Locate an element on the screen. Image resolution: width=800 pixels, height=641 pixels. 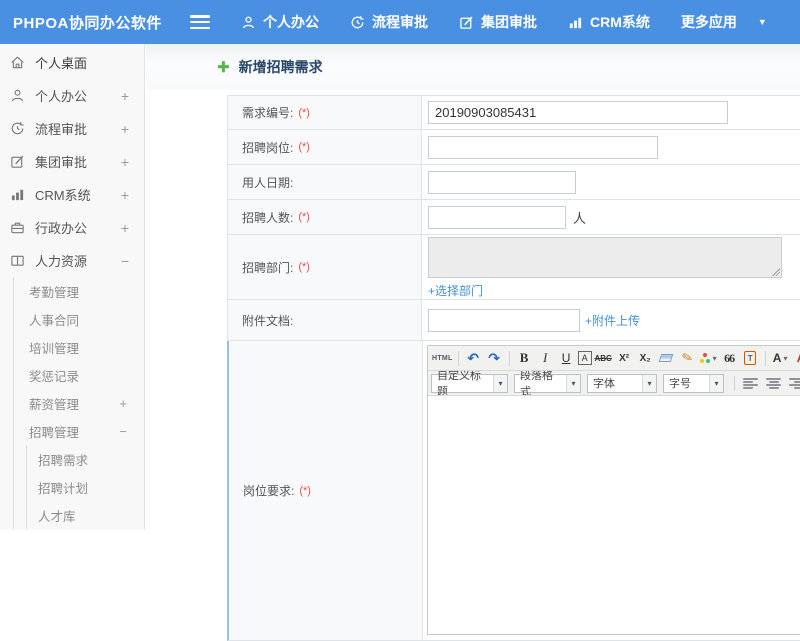
form-row-dept: 招聘部门: (*) +选择部门 is located at coordinates (513, 267).